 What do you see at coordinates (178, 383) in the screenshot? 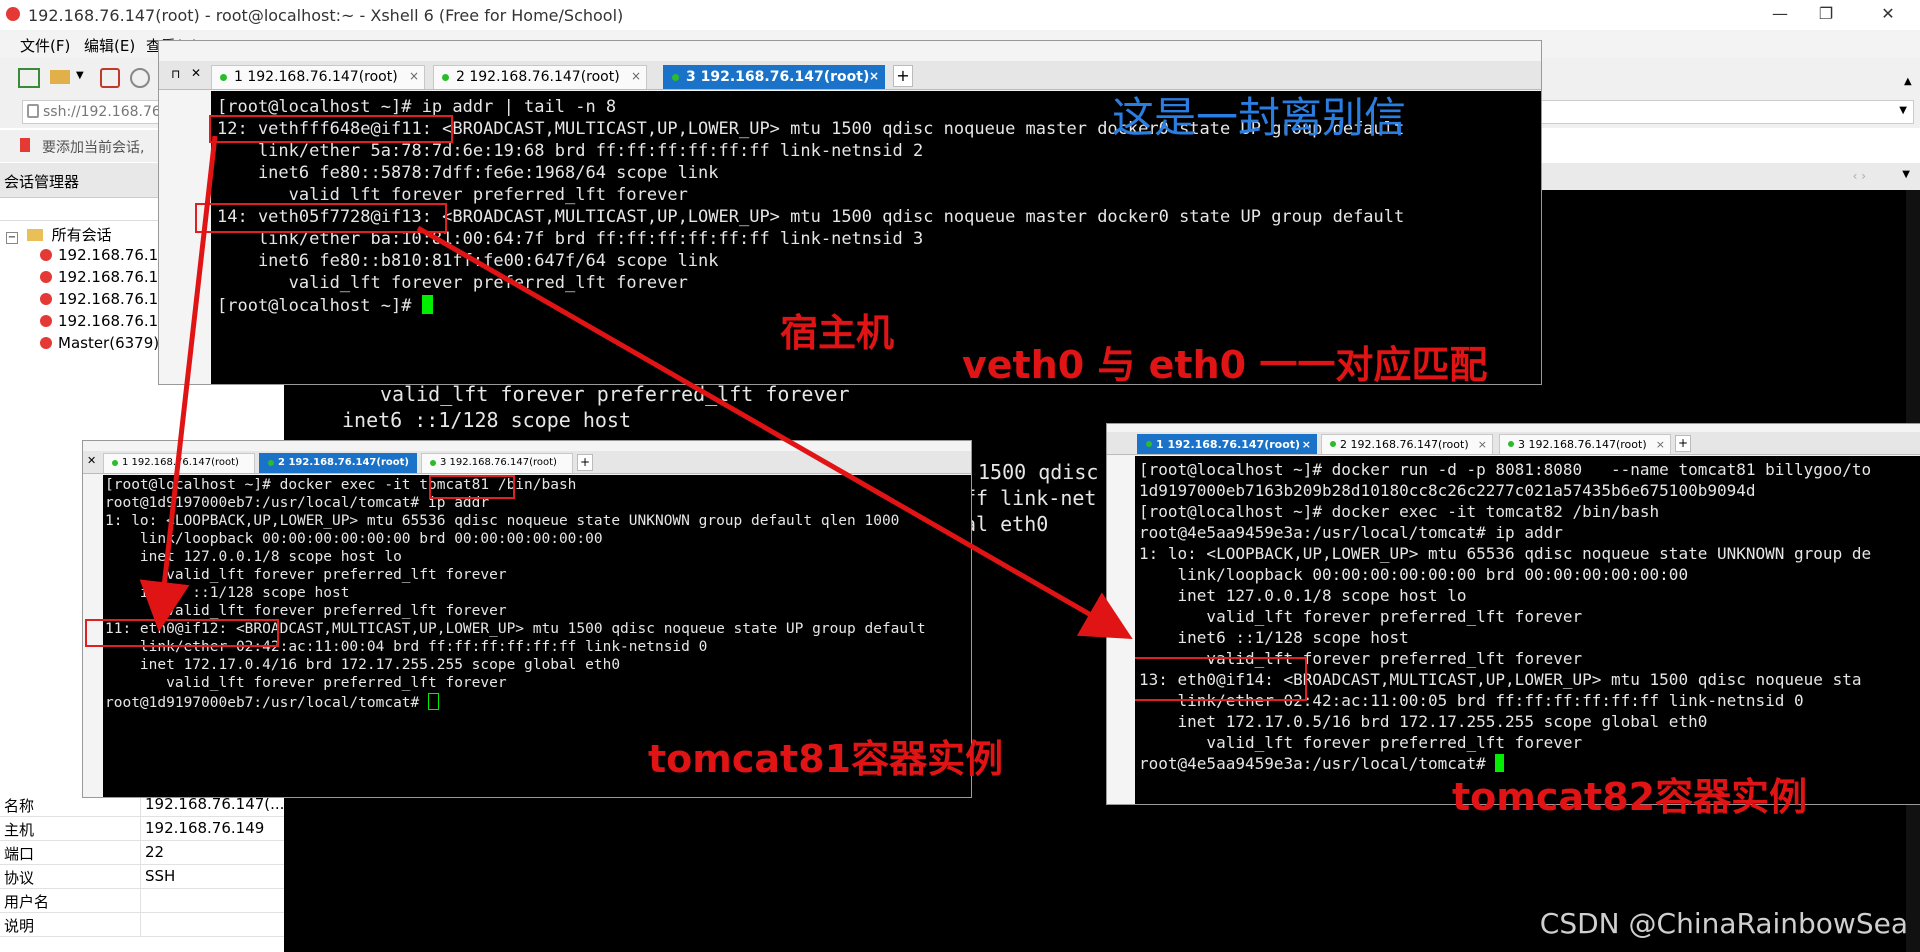
I see `arrow-veth12-to-eth0` at bounding box center [178, 383].